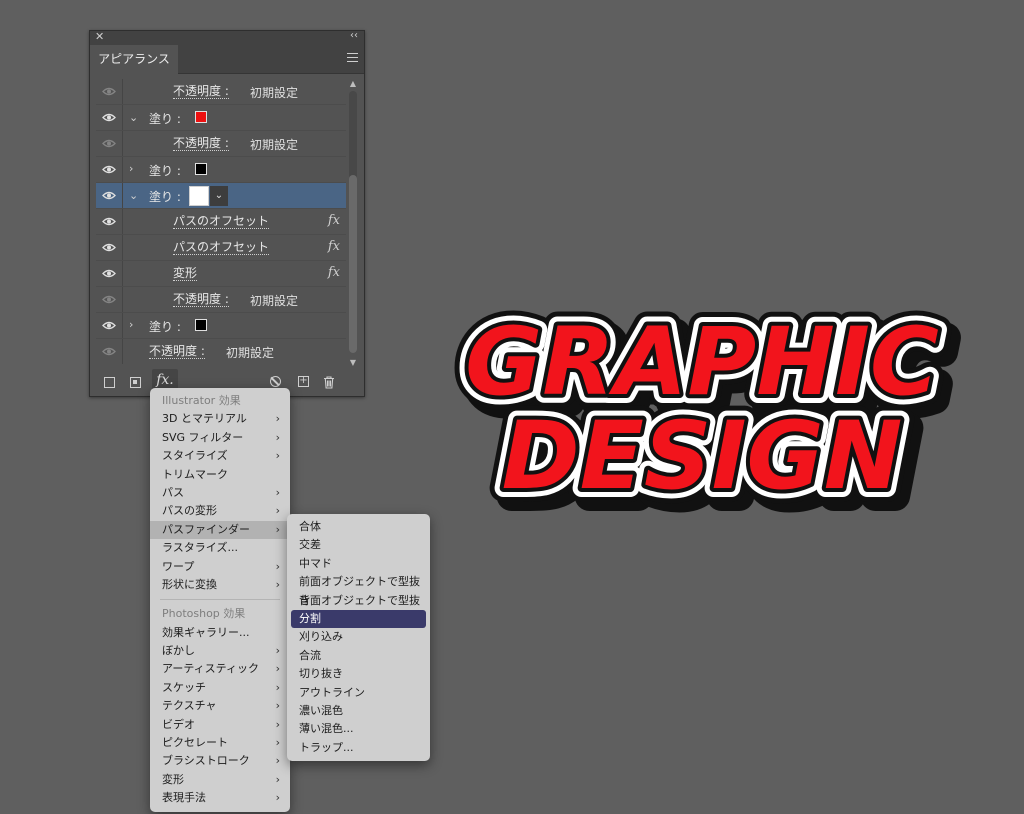 This screenshot has height=814, width=1024. I want to click on panel-menu-icon, so click(352, 57).